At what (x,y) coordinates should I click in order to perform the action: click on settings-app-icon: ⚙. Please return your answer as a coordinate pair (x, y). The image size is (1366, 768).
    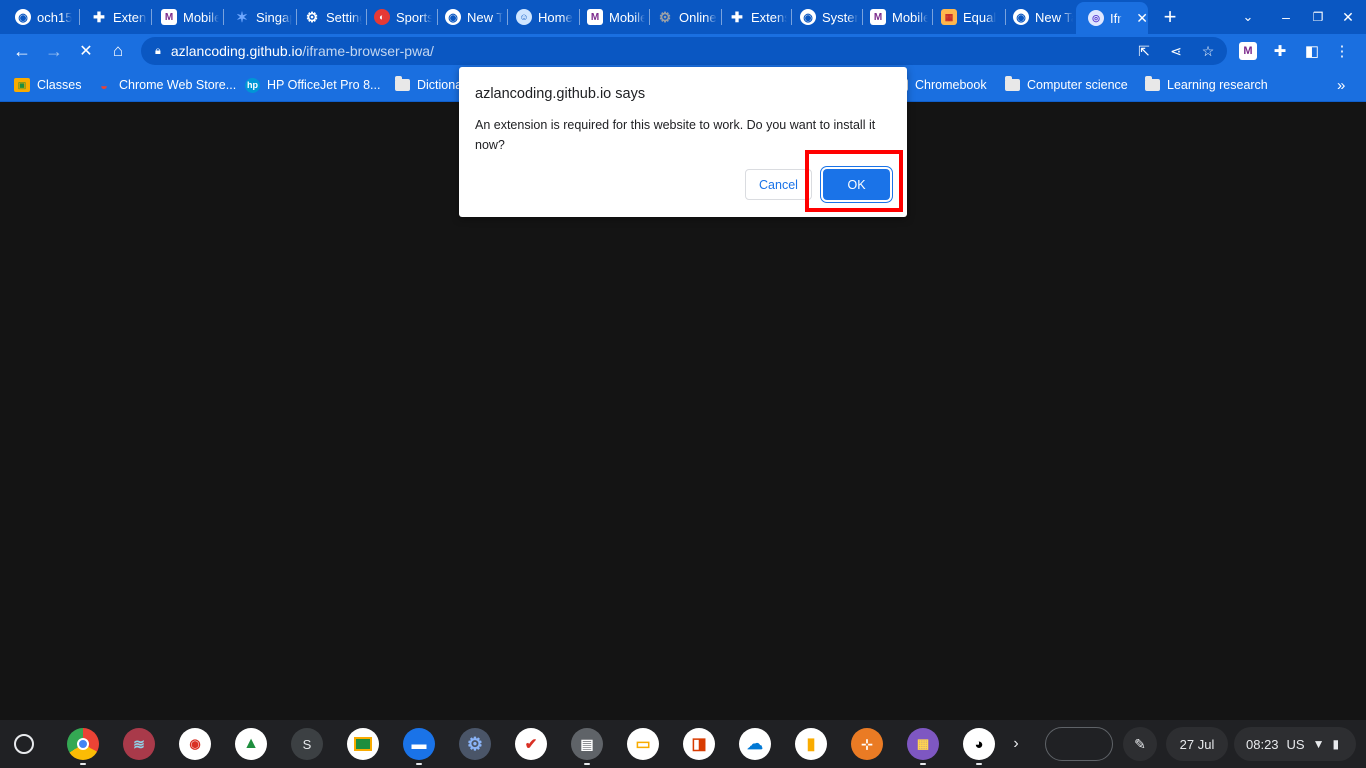
    Looking at the image, I should click on (475, 744).